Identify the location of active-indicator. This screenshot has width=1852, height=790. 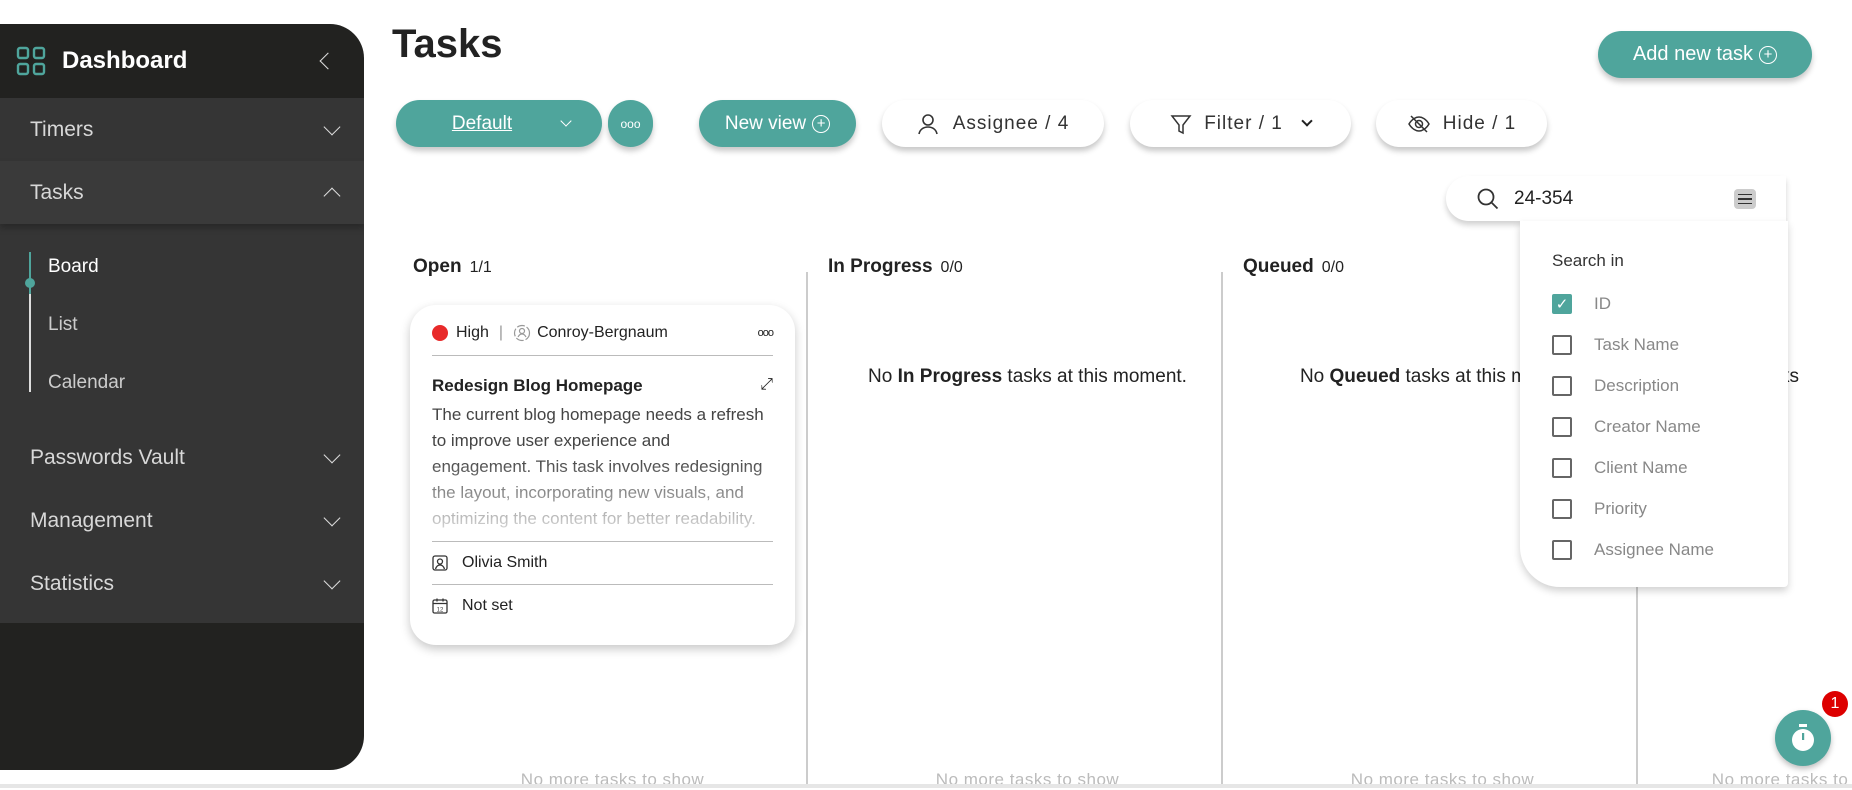
(30, 283).